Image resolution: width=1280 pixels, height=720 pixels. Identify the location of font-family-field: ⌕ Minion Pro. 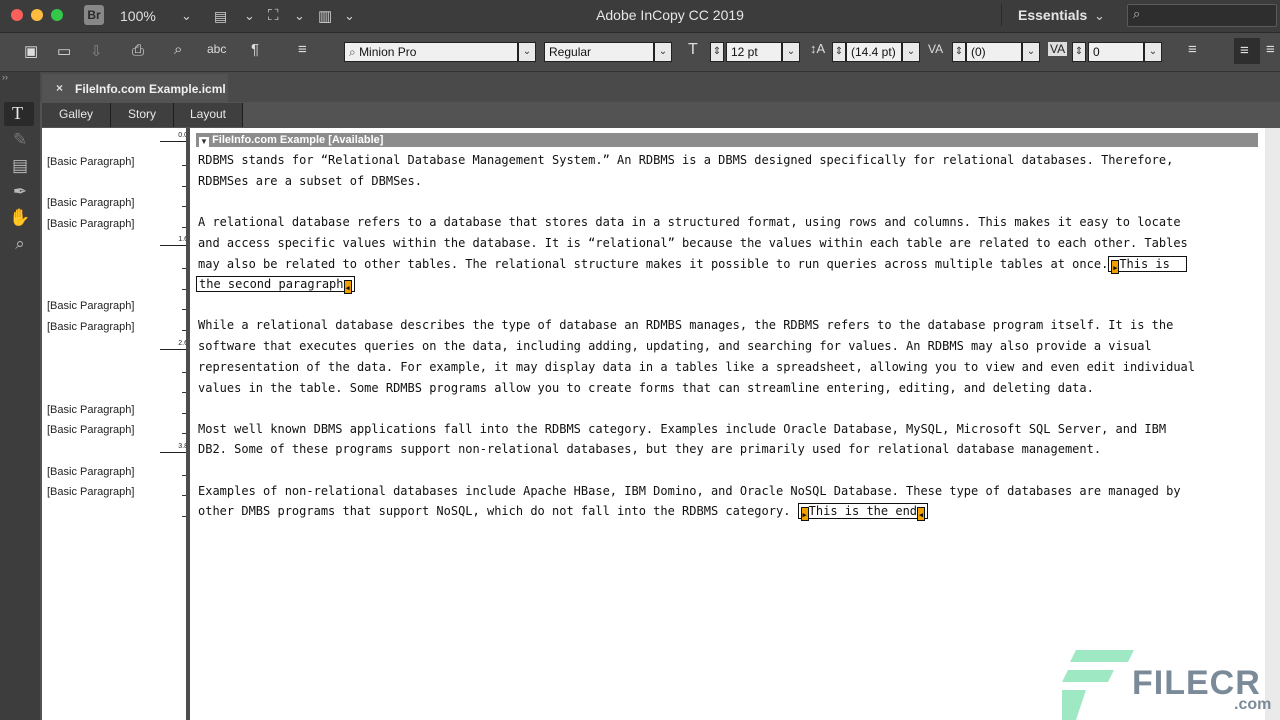
(431, 52).